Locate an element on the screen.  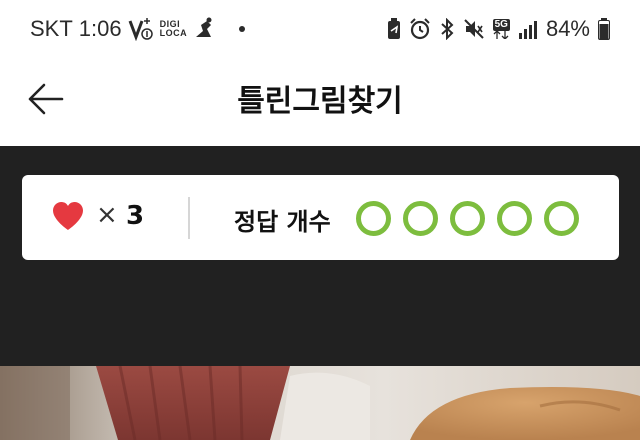
5g-icon: 5G is located at coordinates (501, 29).